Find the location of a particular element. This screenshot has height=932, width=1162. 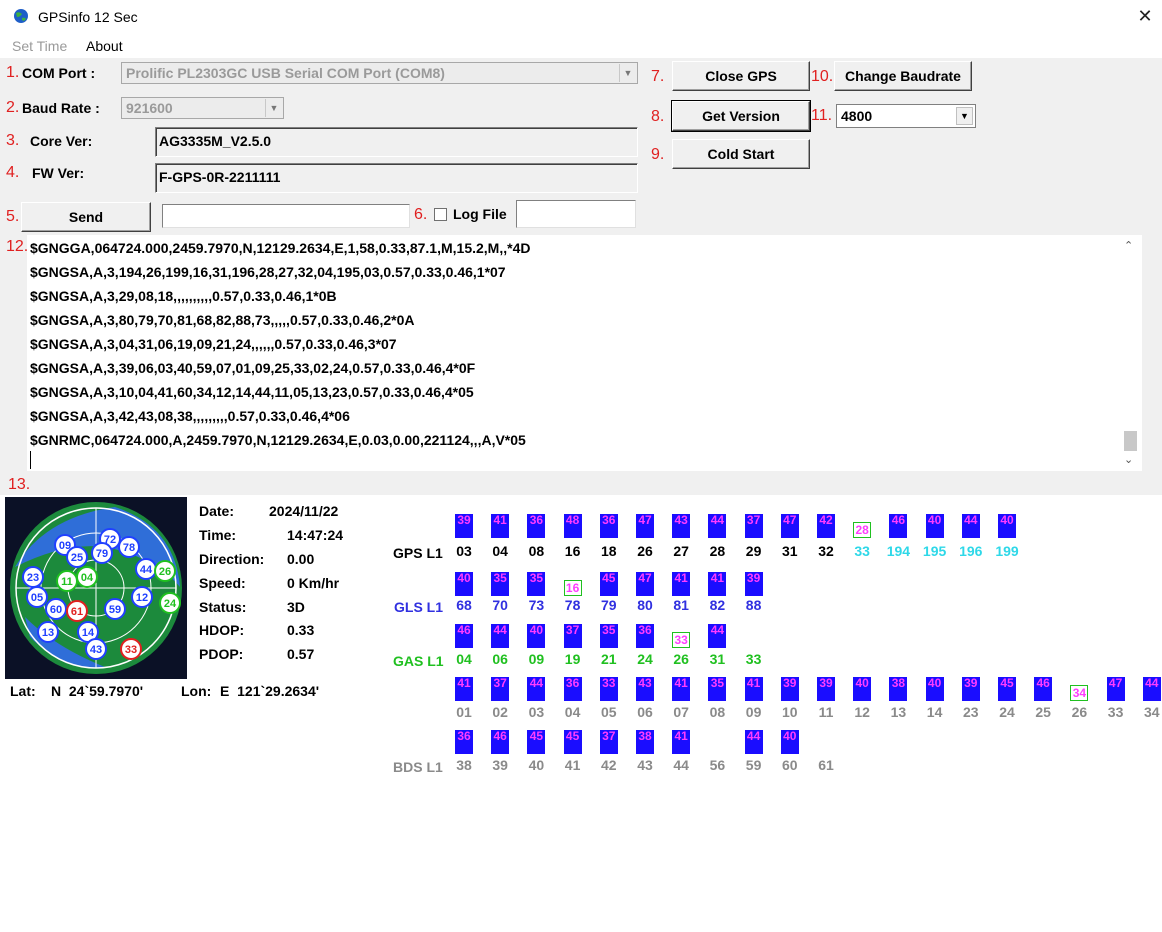

direction-value: 0.00 is located at coordinates (301, 559).